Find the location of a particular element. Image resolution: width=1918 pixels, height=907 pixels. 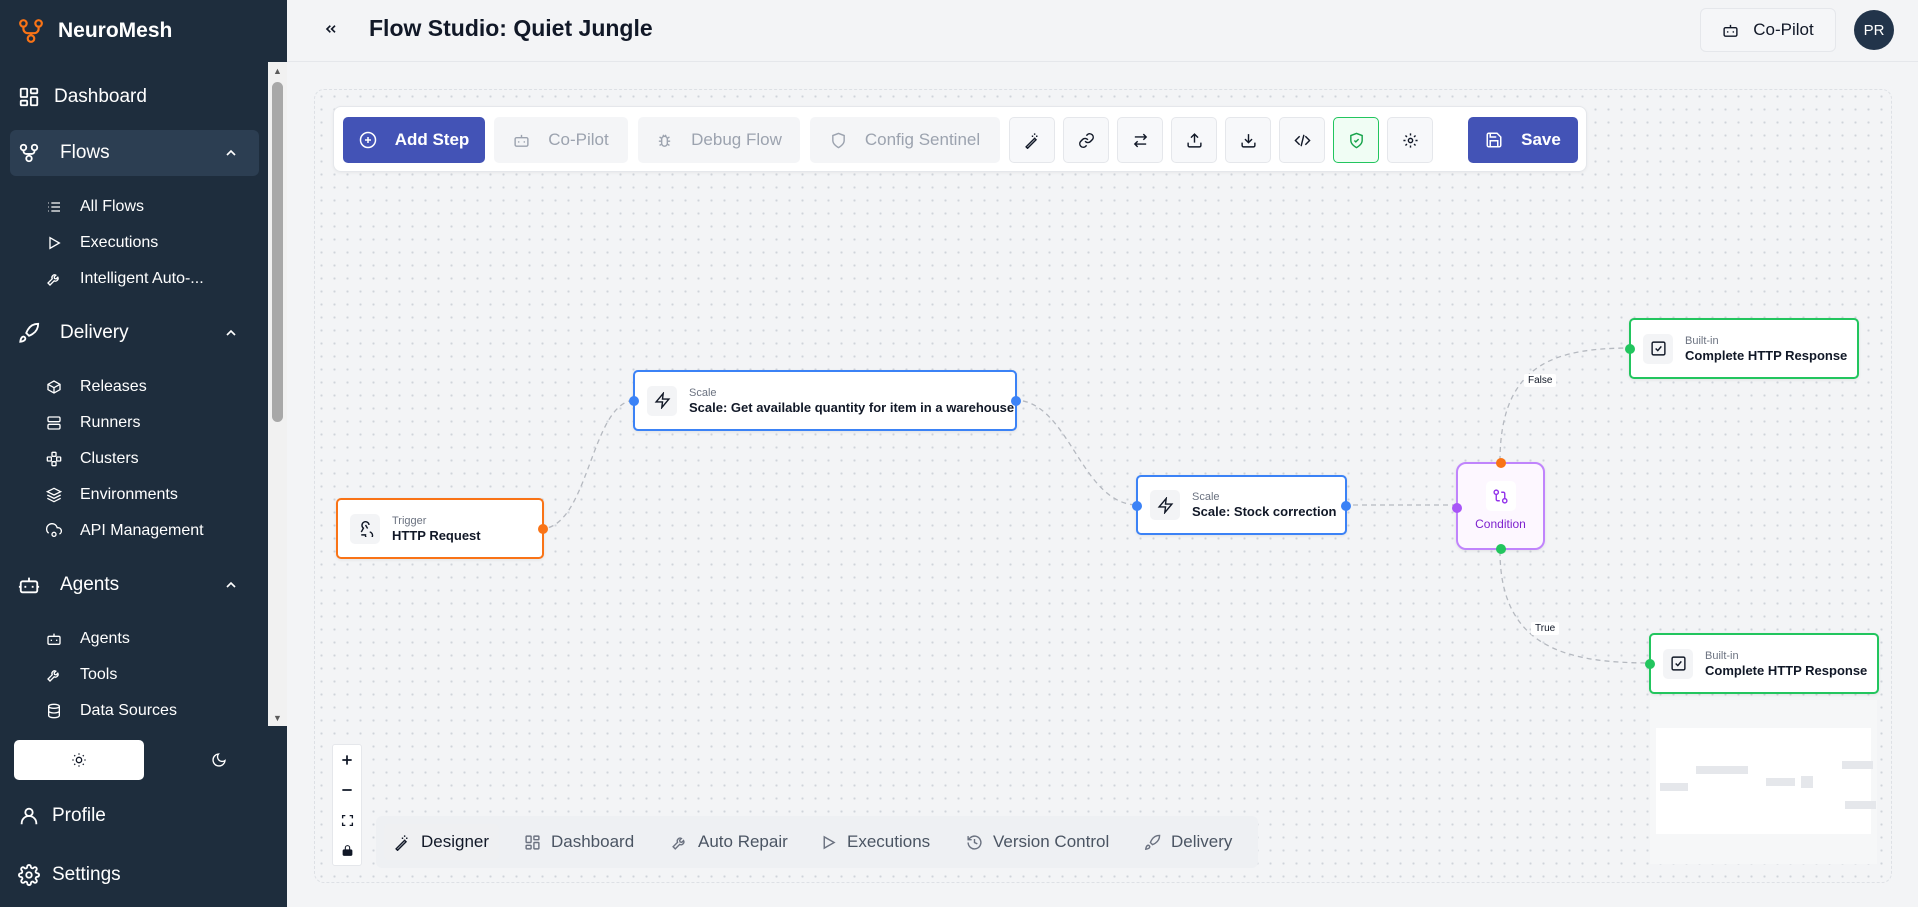

add-step-label: Add Step is located at coordinates (432, 139).